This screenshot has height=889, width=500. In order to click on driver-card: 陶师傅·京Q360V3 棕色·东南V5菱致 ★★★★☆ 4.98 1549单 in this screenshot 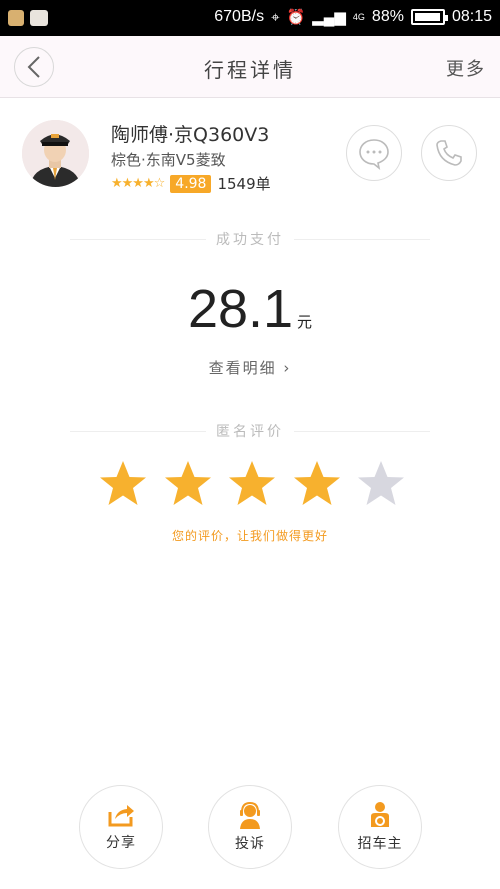, I will do `click(250, 158)`.